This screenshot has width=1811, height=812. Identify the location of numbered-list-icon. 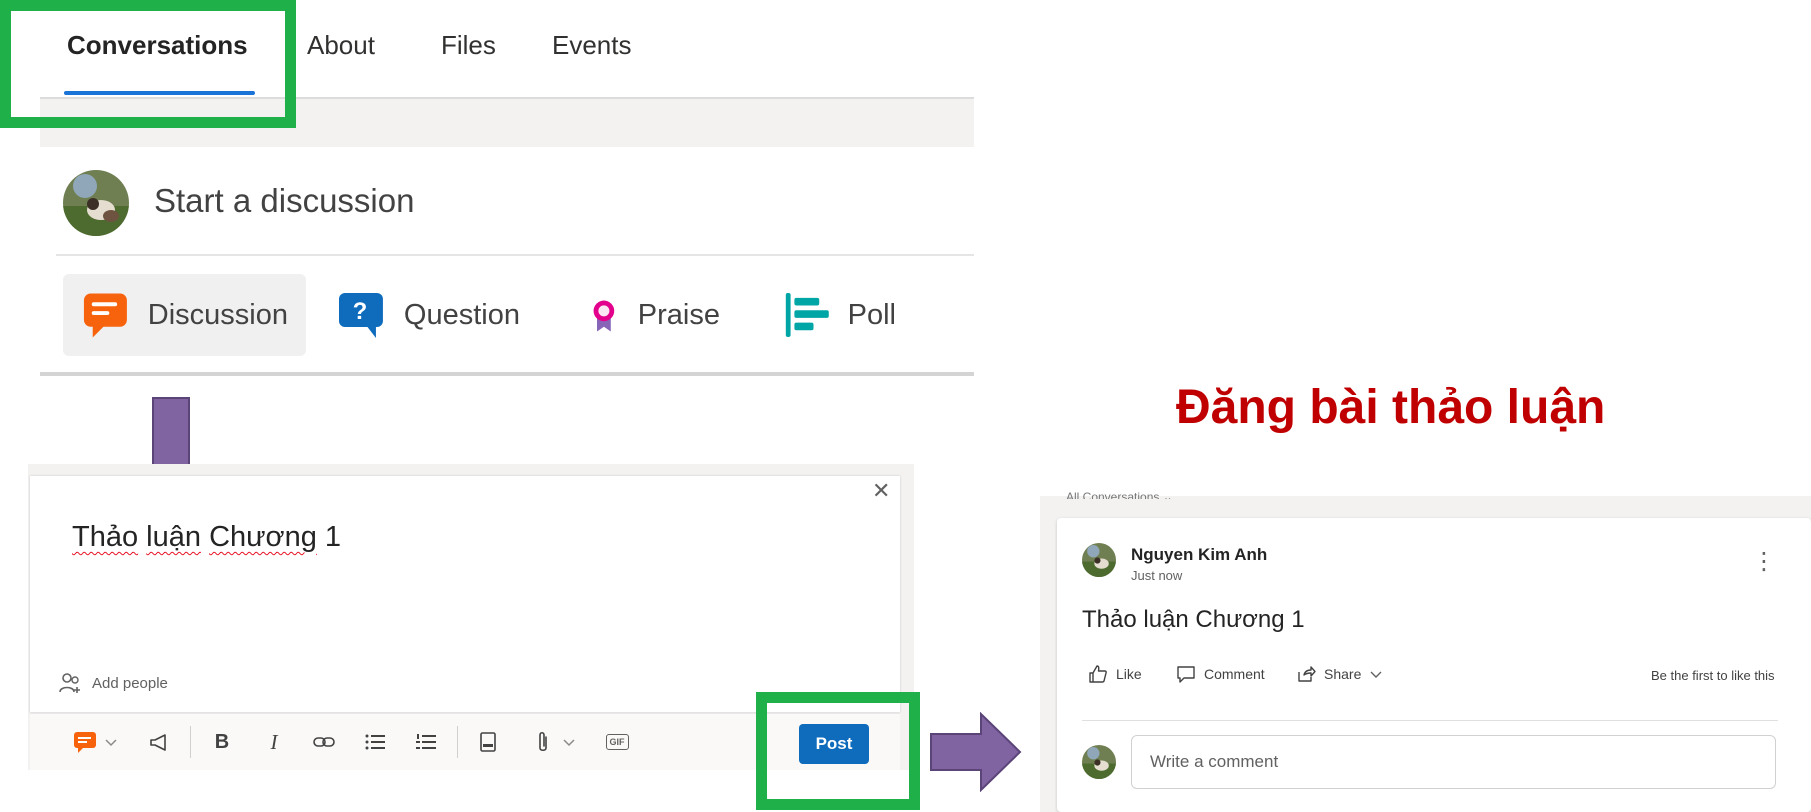
(426, 741).